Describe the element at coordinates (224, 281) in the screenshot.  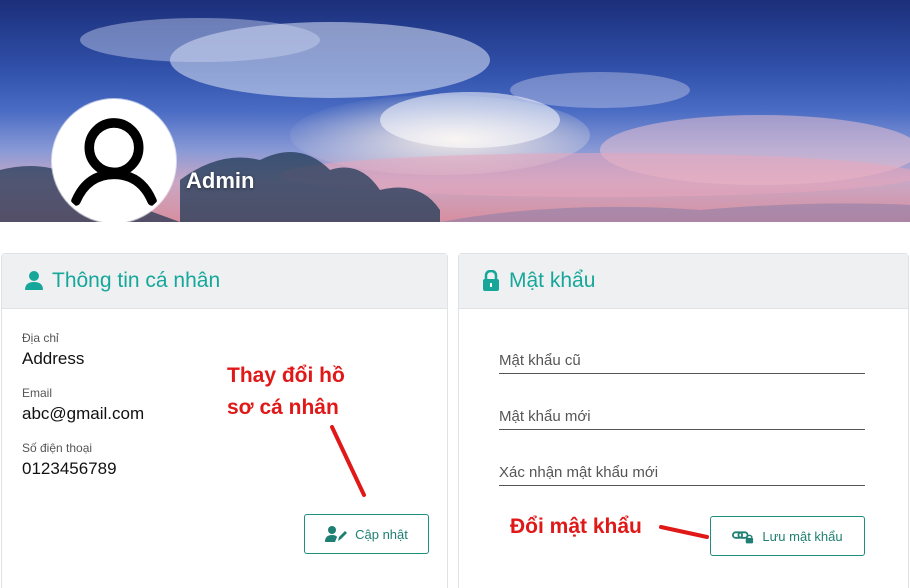
I see `personal-info-header: Thông tin cá nhân` at that location.